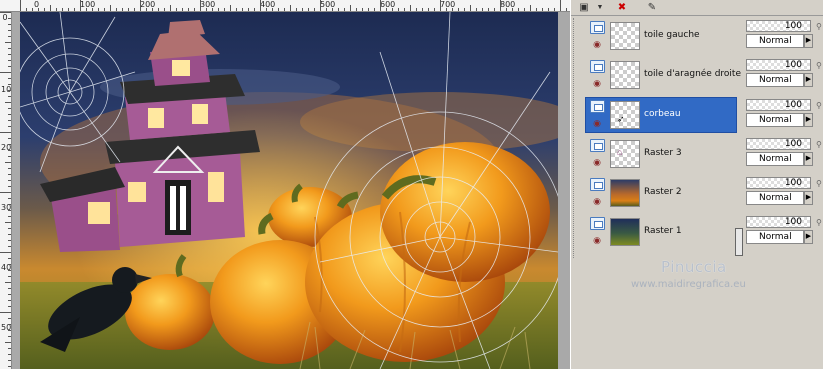 This screenshot has width=823, height=369. I want to click on watermark-url: www.maidiregrafica.eu, so click(688, 284).